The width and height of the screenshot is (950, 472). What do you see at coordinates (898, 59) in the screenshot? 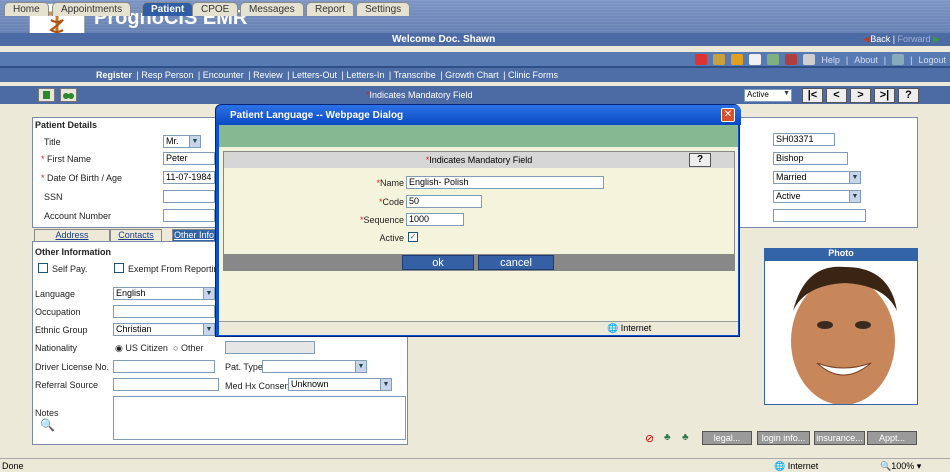
I see `exit-icon` at bounding box center [898, 59].